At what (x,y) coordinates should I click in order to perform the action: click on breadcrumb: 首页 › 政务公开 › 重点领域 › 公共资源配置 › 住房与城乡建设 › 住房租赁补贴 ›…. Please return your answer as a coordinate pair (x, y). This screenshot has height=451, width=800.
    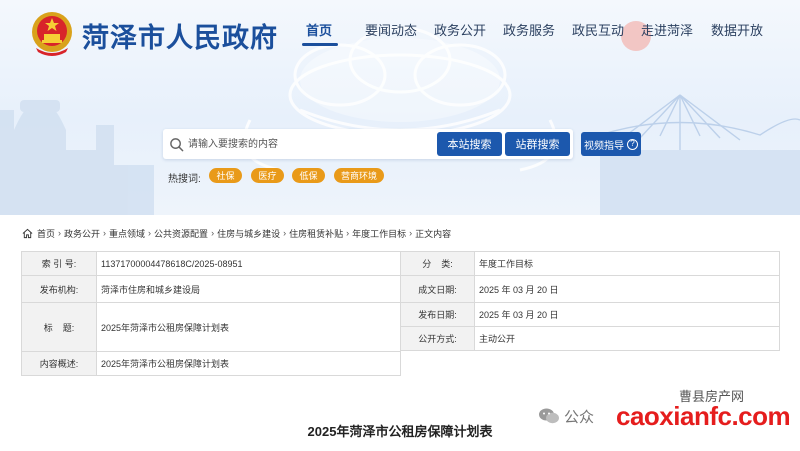
    Looking at the image, I should click on (236, 233).